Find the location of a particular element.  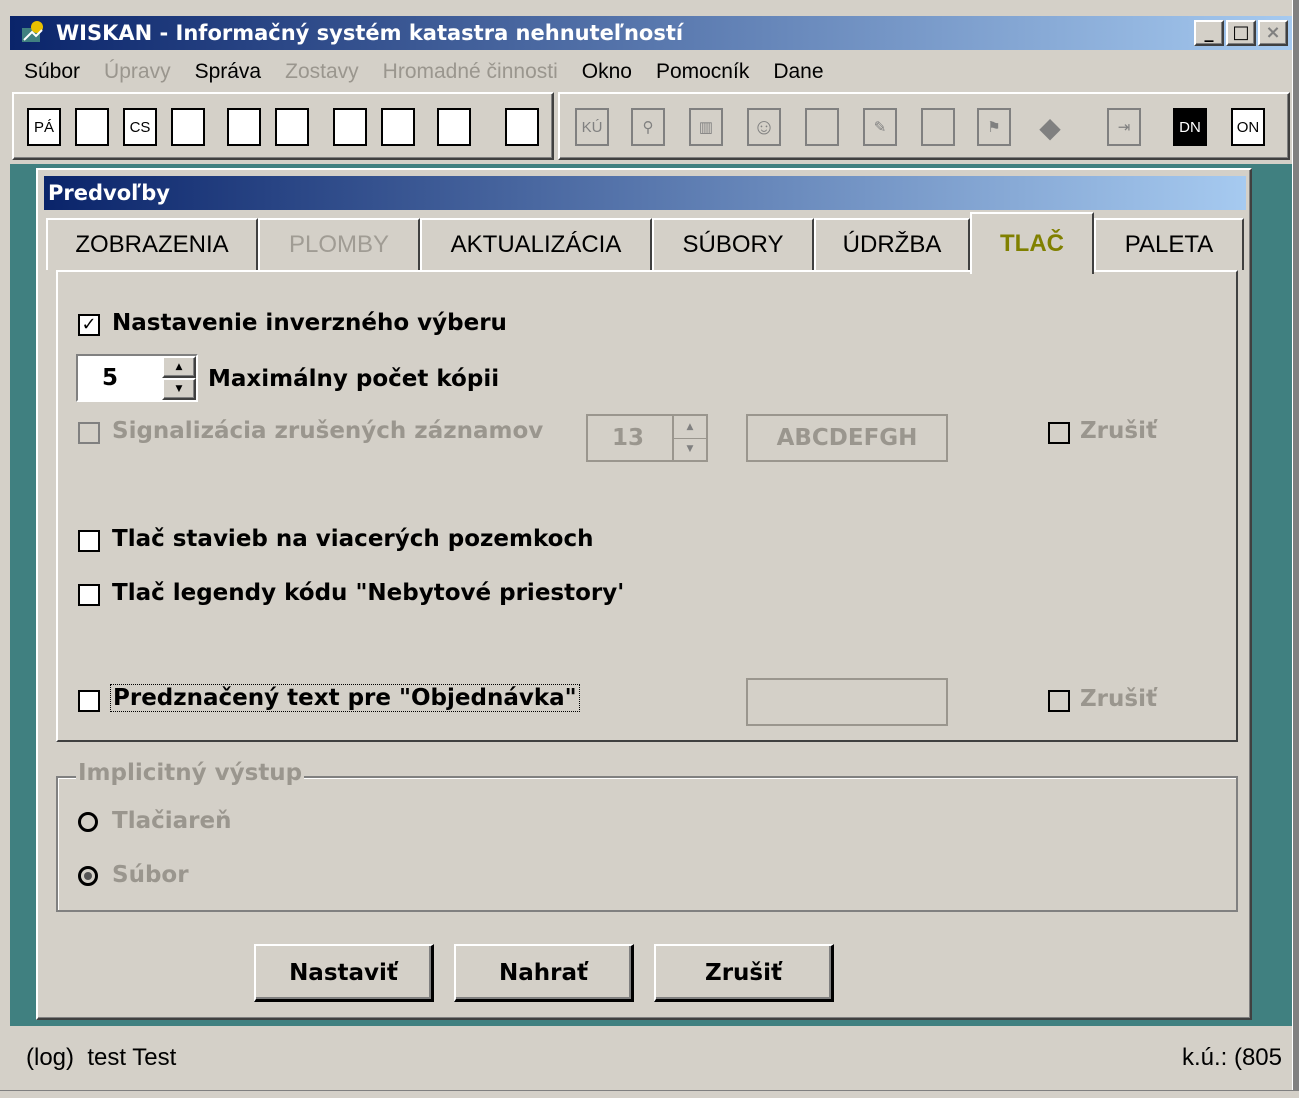

cancel-button: Zrušiť is located at coordinates (744, 973).